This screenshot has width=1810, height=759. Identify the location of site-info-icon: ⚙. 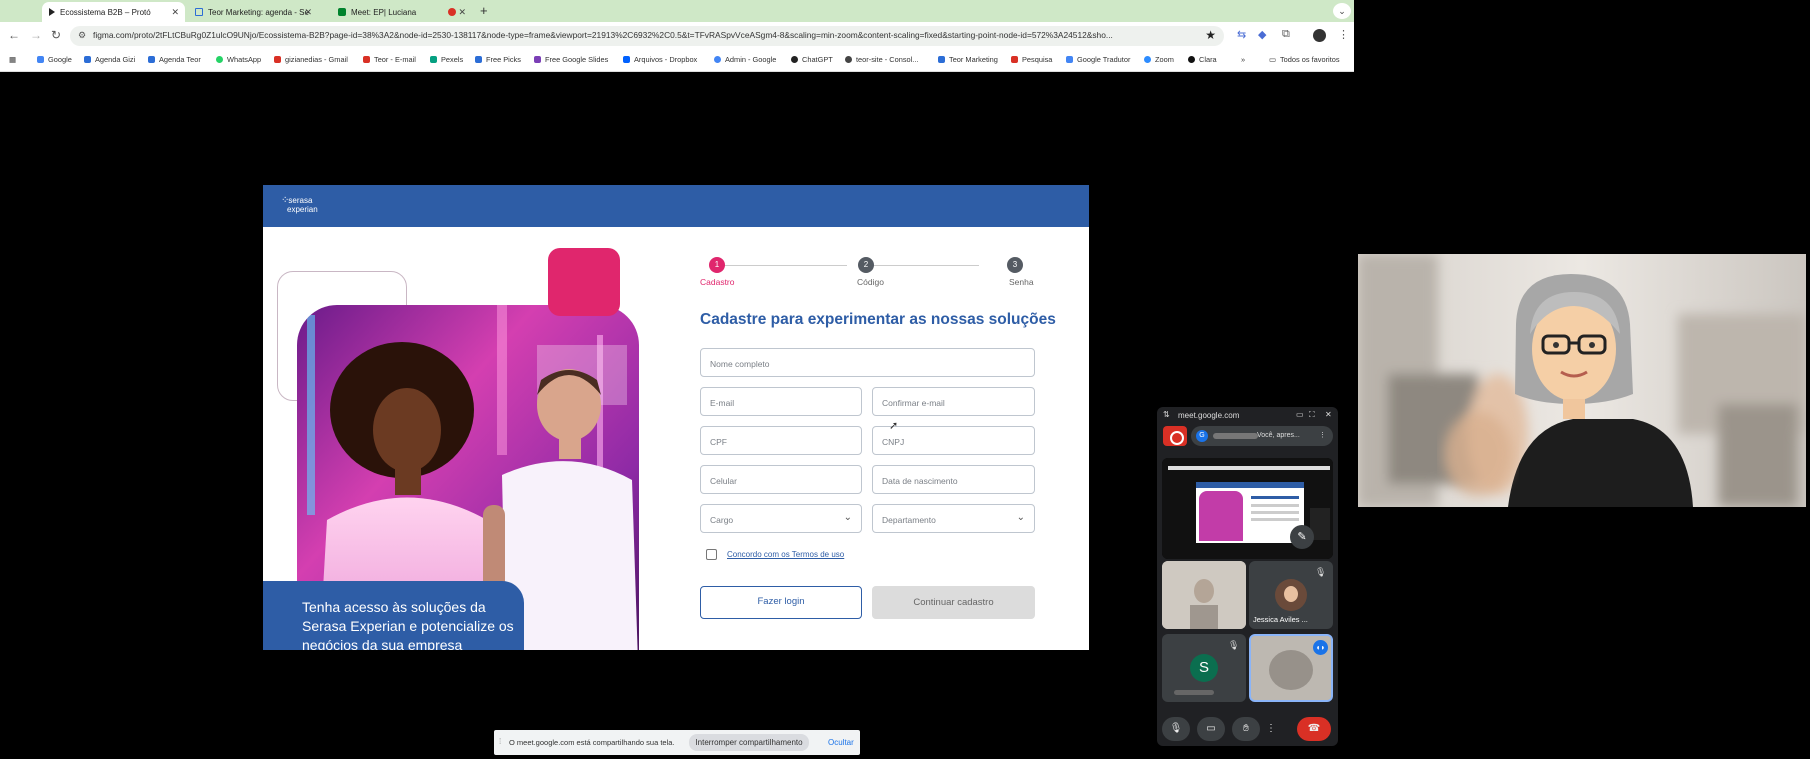
(82, 35).